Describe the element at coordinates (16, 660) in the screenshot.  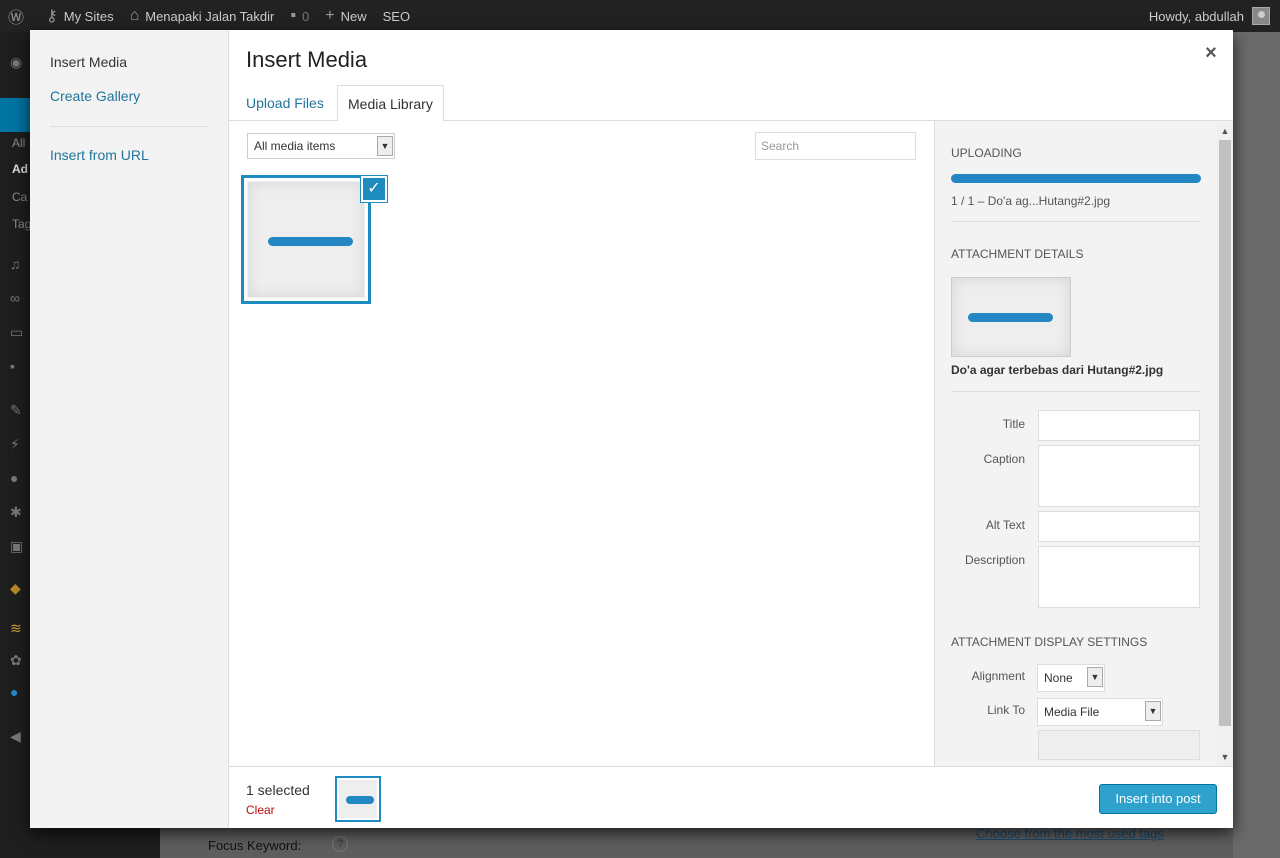
I see `gear-icon: ✿` at that location.